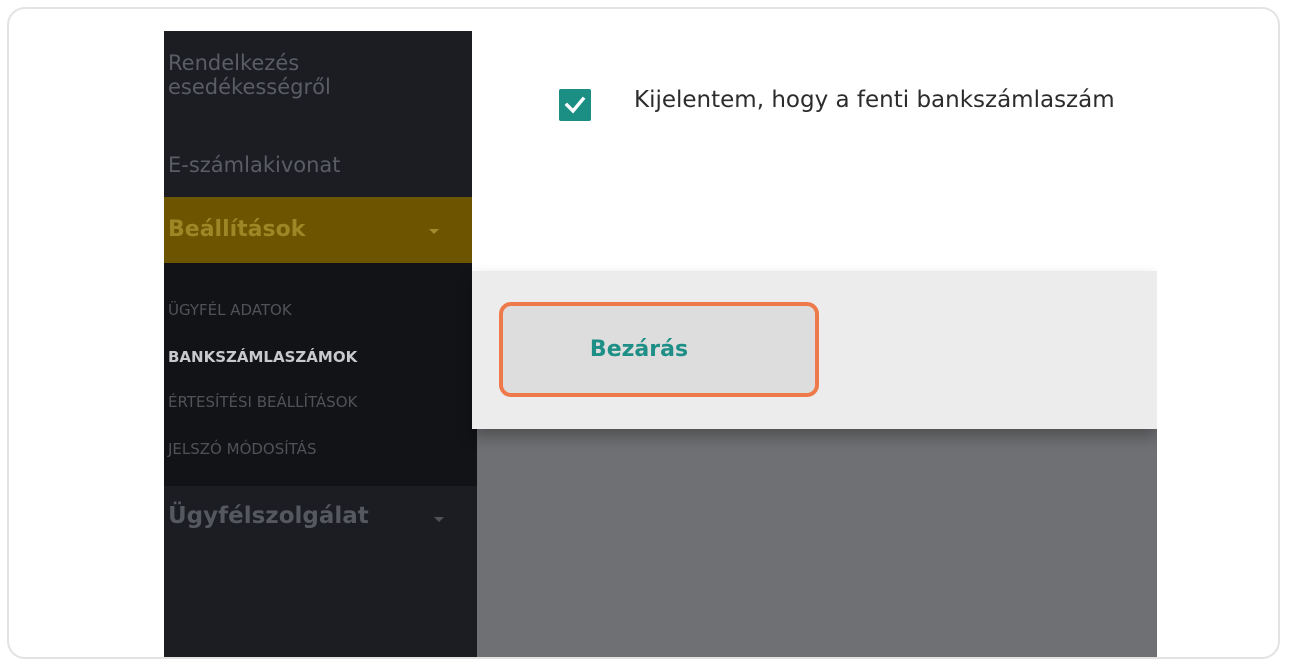  Describe the element at coordinates (230, 310) in the screenshot. I see `submenu-item-ugyfel-adatok: ÜGYFÉL ADATOK` at that location.